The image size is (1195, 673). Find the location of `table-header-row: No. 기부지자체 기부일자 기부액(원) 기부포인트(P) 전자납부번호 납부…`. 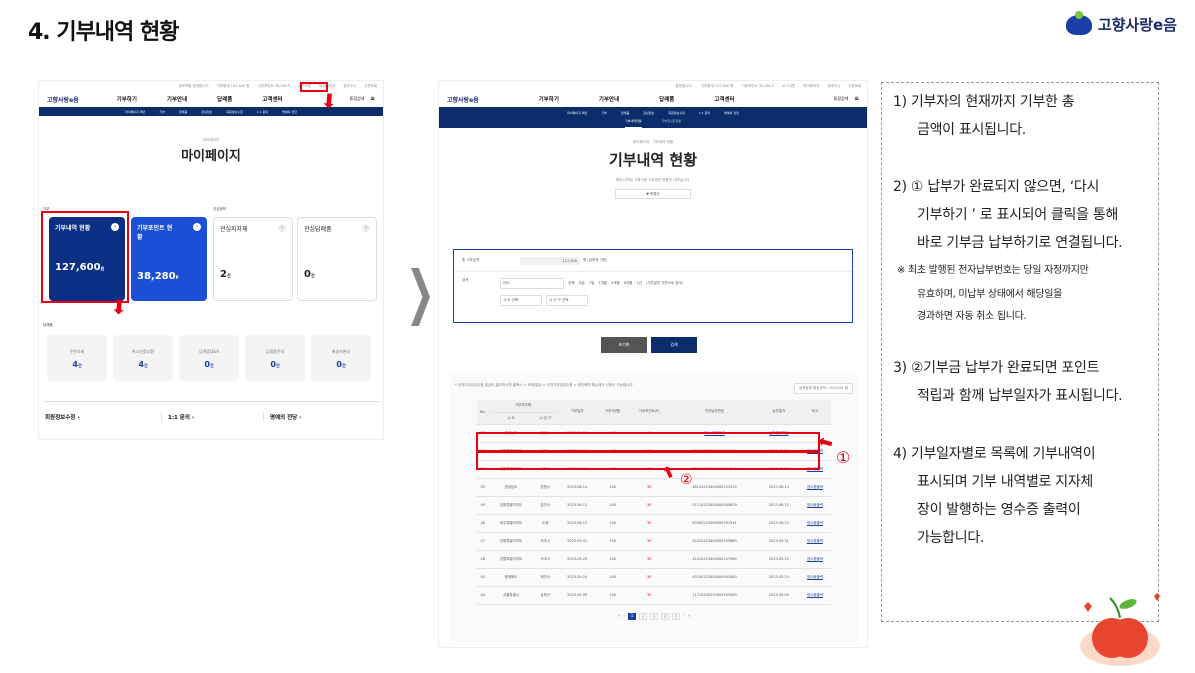

table-header-row: No. 기부지자체 기부일자 기부액(원) 기부포인트(P) 전자납부번호 납부… is located at coordinates (654, 412).